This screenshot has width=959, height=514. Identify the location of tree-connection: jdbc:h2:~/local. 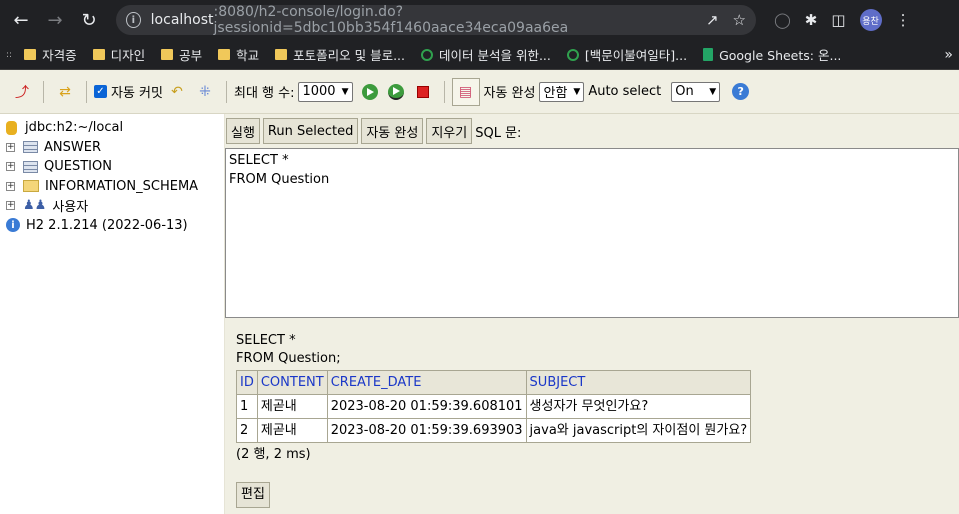
(112, 128).